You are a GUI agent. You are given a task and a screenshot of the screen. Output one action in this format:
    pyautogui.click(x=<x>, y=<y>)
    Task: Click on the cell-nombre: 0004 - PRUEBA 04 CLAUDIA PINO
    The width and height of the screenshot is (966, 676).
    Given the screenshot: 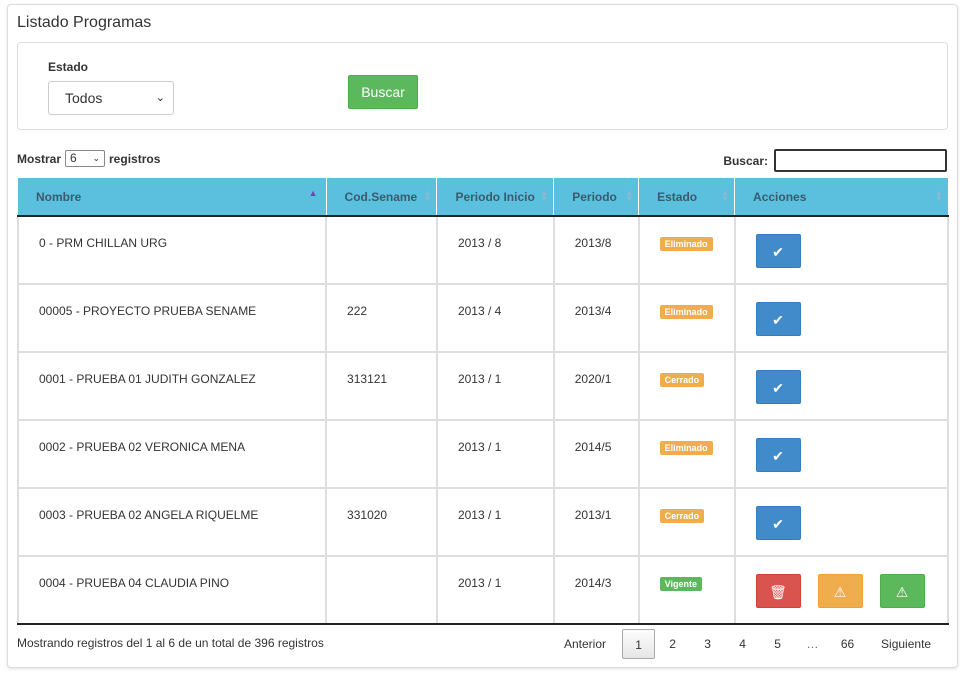 What is the action you would take?
    pyautogui.click(x=172, y=590)
    